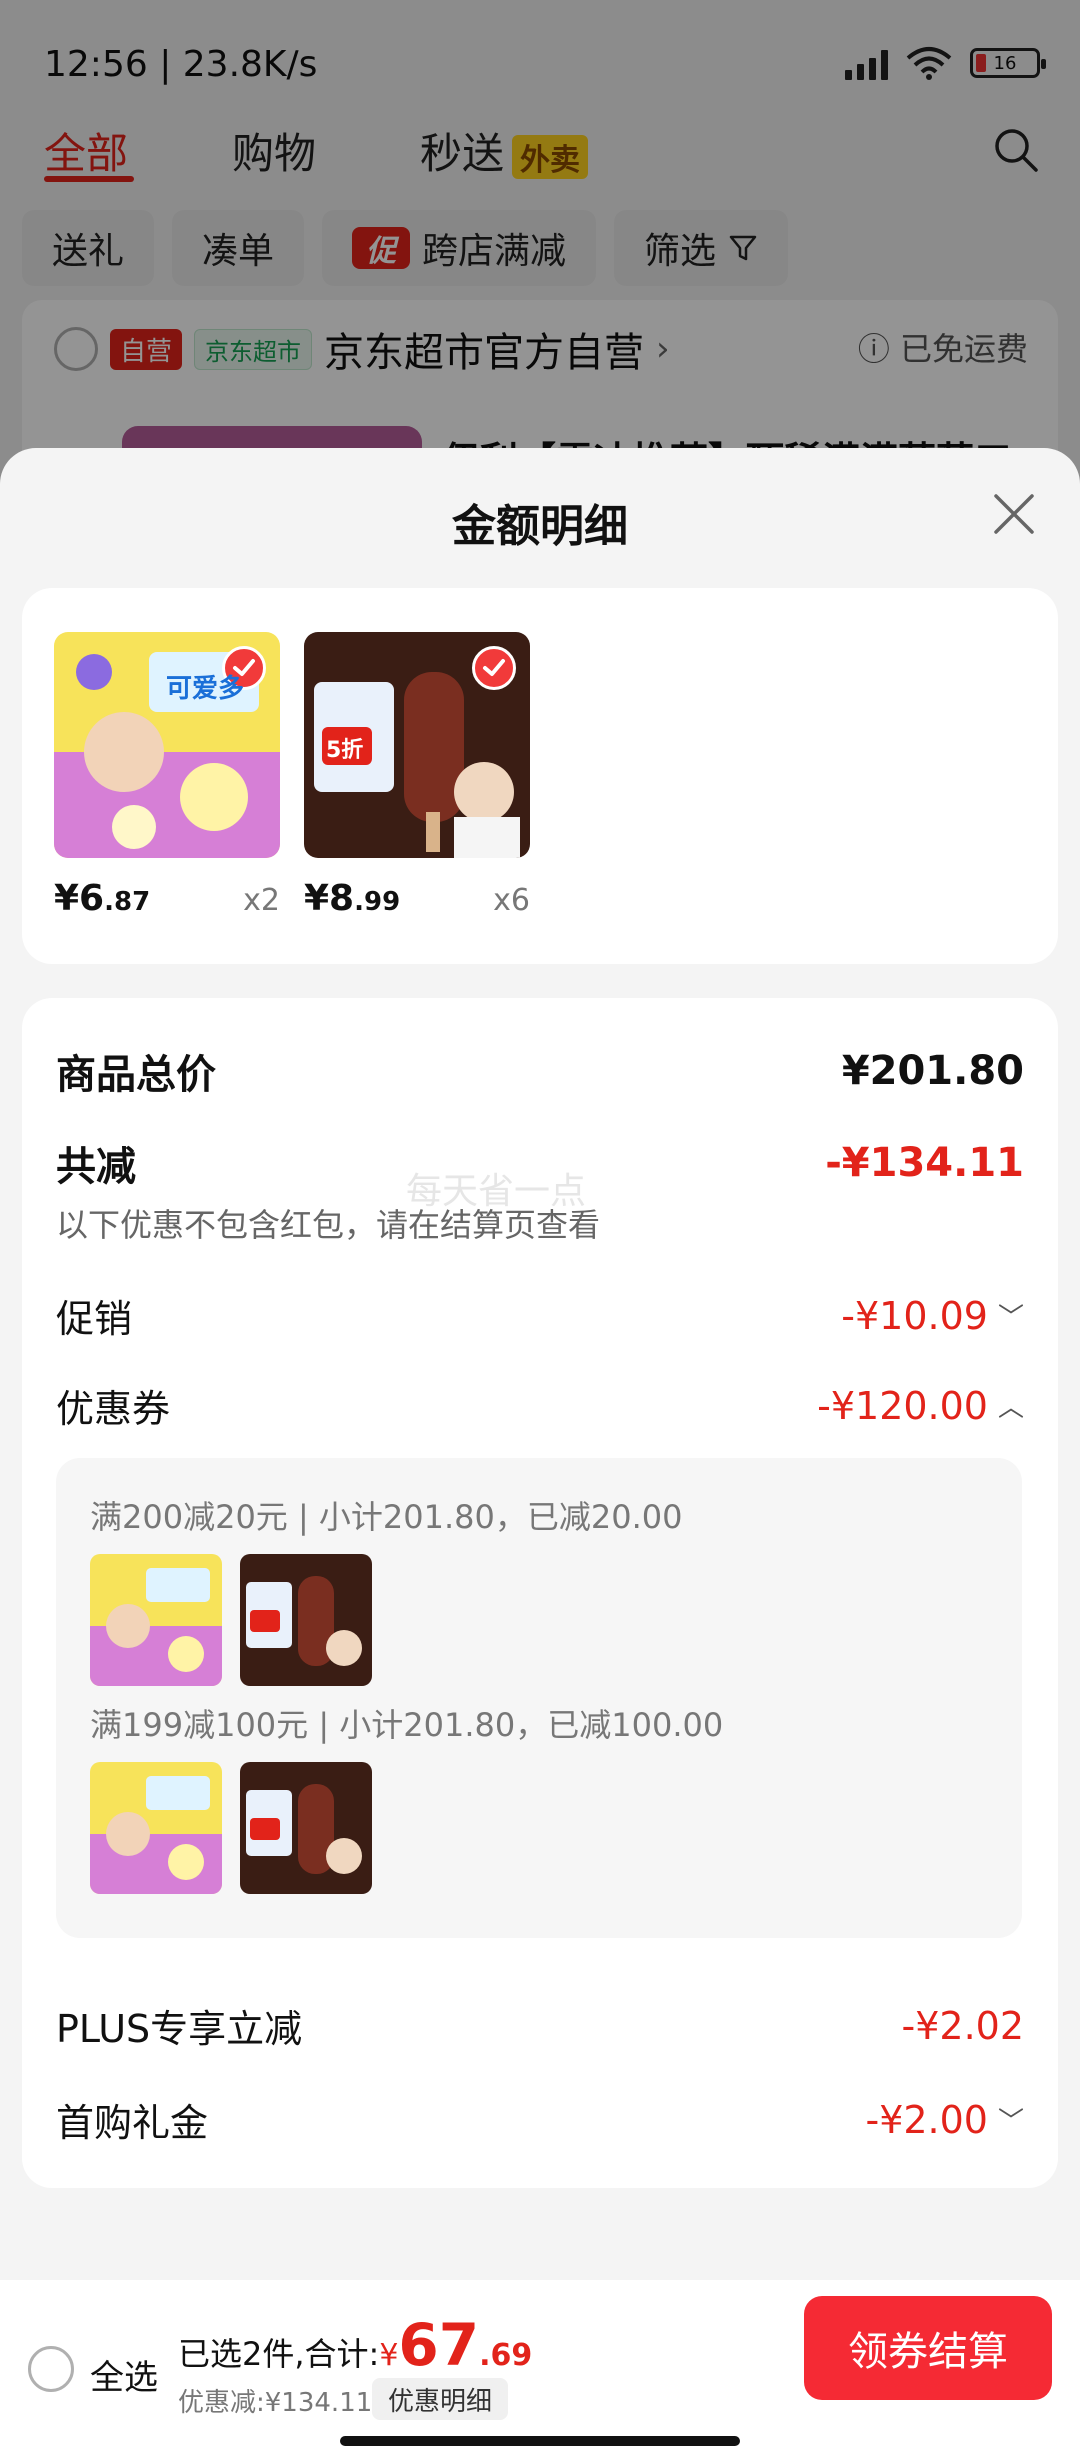 This screenshot has width=1080, height=2460. I want to click on product-price-dec: .99, so click(377, 902).